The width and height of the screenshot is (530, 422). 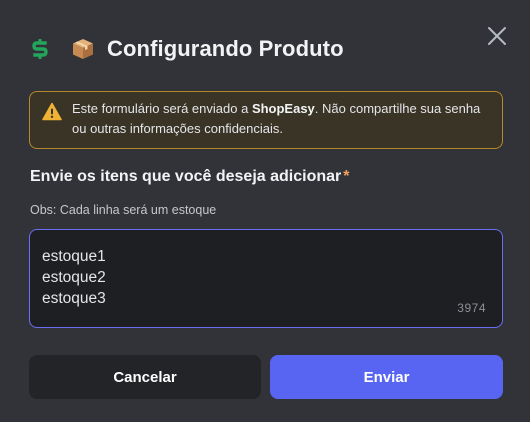 I want to click on textarea-line: estoque2, so click(x=74, y=277).